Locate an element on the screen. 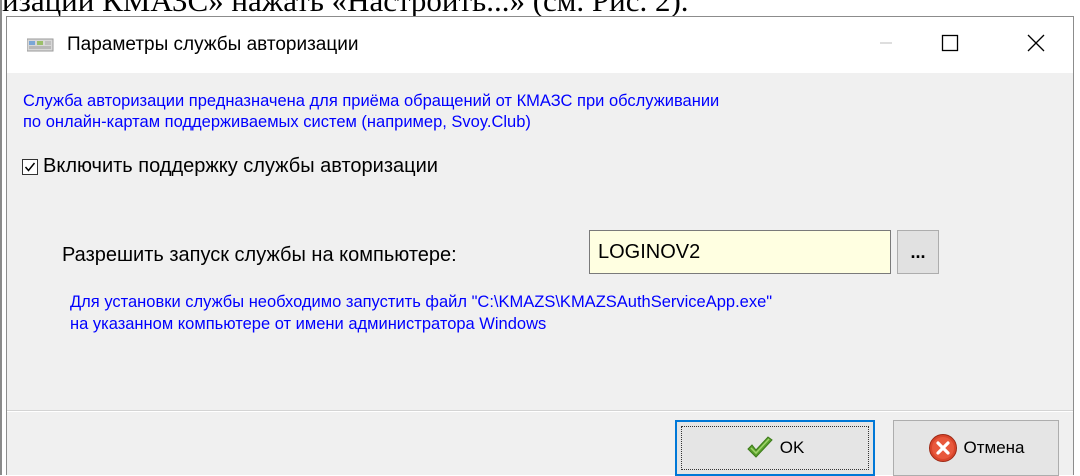  minimize-icon is located at coordinates (886, 45).